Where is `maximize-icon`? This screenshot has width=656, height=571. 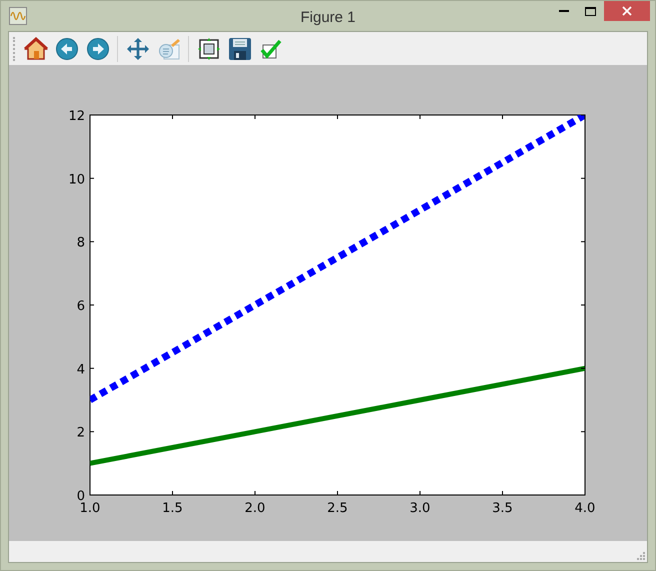
maximize-icon is located at coordinates (590, 11).